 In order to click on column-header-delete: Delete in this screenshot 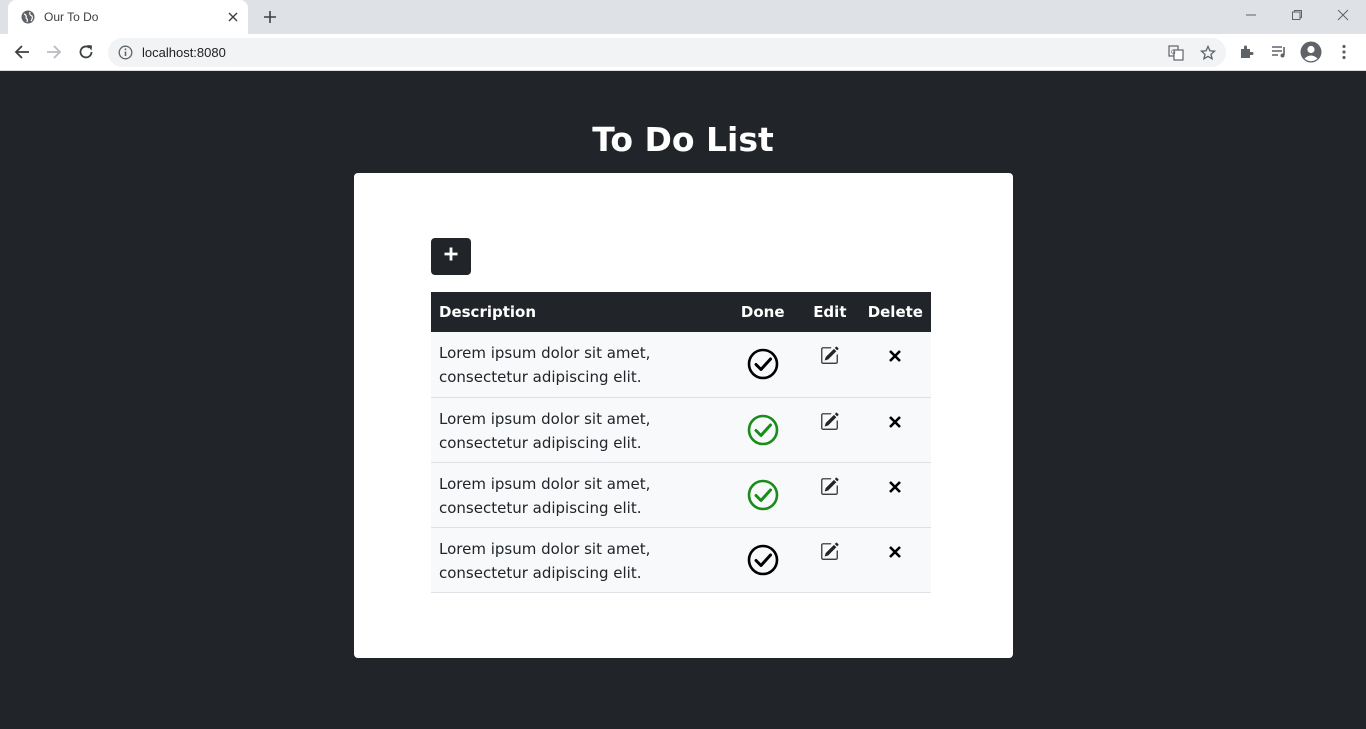, I will do `click(895, 312)`.